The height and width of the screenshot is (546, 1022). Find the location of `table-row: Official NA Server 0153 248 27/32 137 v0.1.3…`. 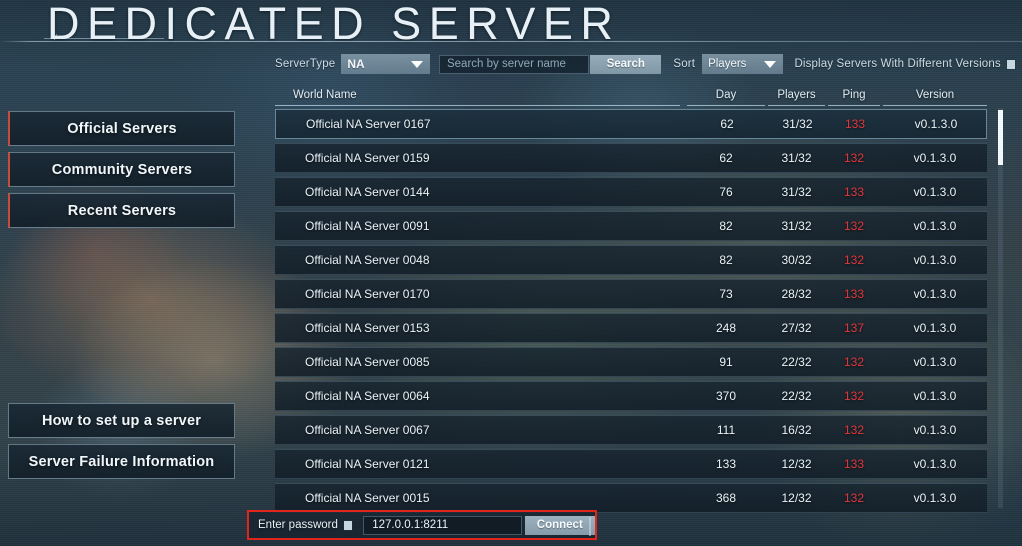

table-row: Official NA Server 0153 248 27/32 137 v0.1.3… is located at coordinates (631, 328).